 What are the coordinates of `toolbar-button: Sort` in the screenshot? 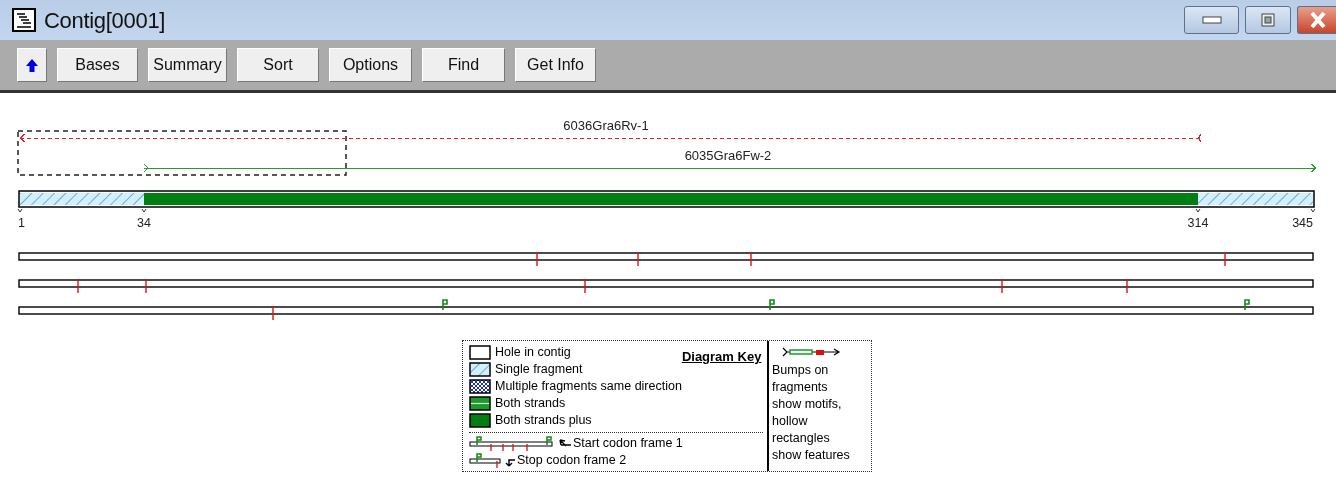 It's located at (278, 65).